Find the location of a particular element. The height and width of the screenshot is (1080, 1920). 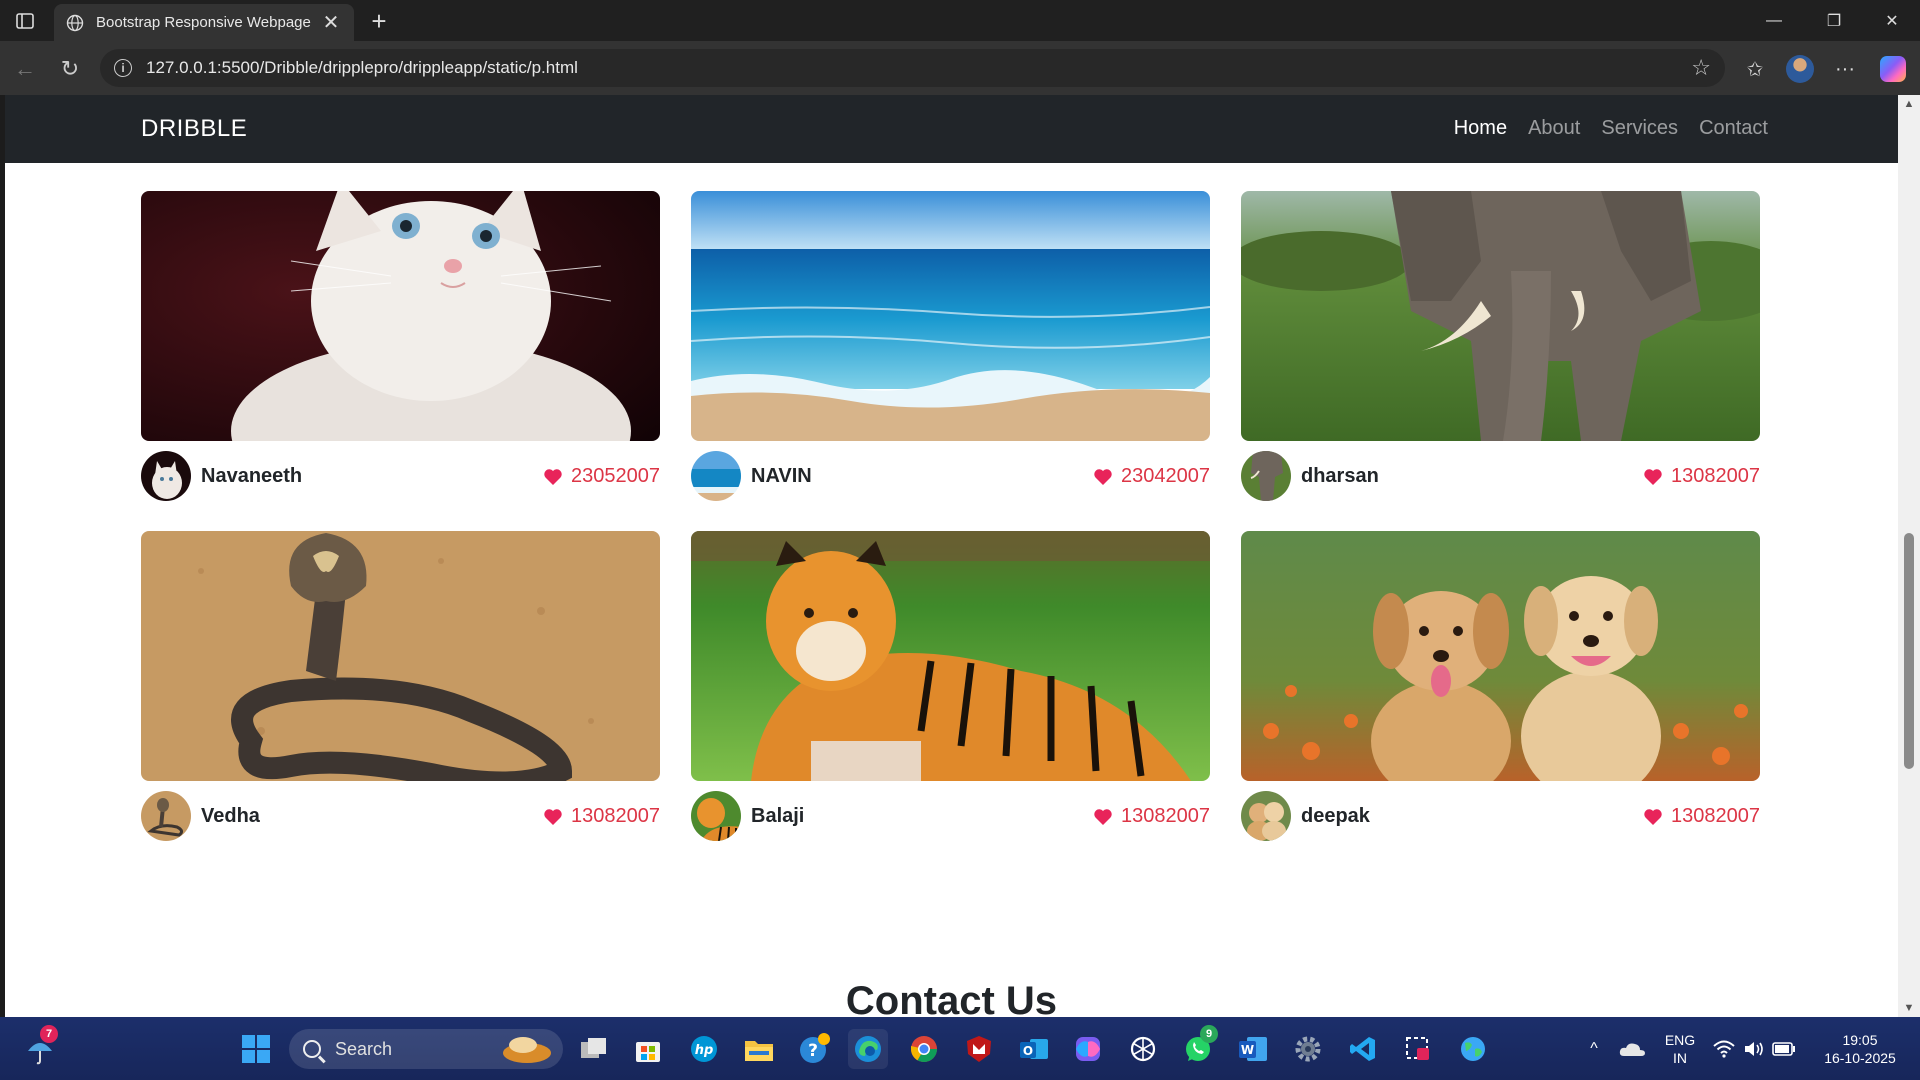

svg-text: hp is located at coordinates (704, 1050).